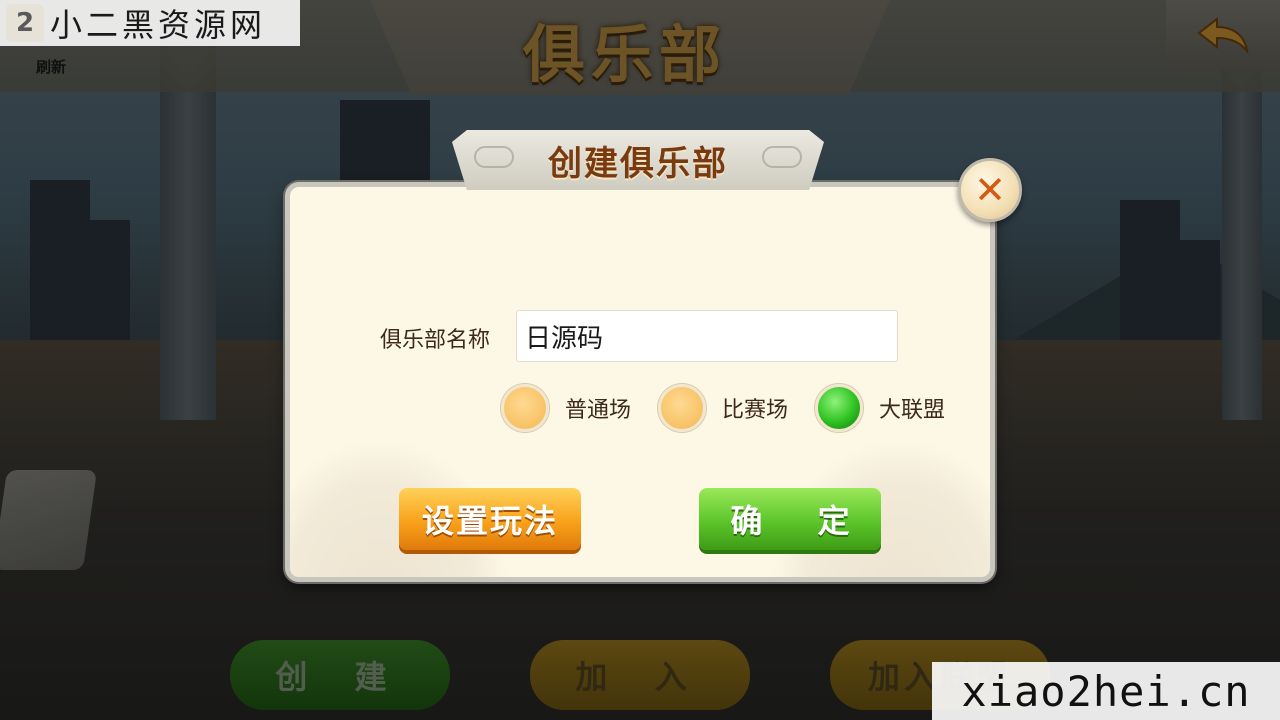  What do you see at coordinates (839, 408) in the screenshot?
I see `radio-button-selected` at bounding box center [839, 408].